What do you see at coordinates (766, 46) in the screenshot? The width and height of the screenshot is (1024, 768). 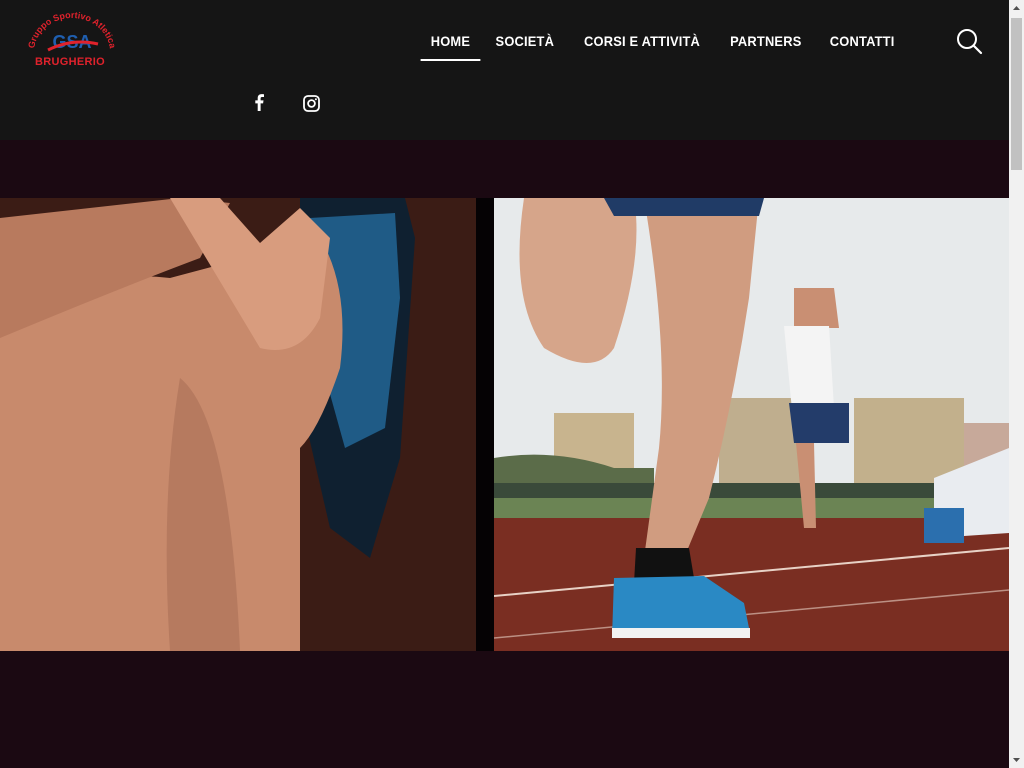 I see `nav-item-partners: PARTNERS` at bounding box center [766, 46].